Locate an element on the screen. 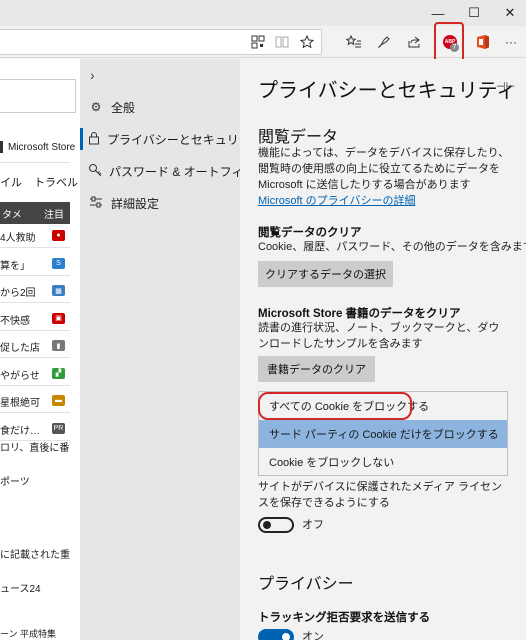 This screenshot has width=526, height=640. article-line: ロリ、直後に番 is located at coordinates (35, 448).